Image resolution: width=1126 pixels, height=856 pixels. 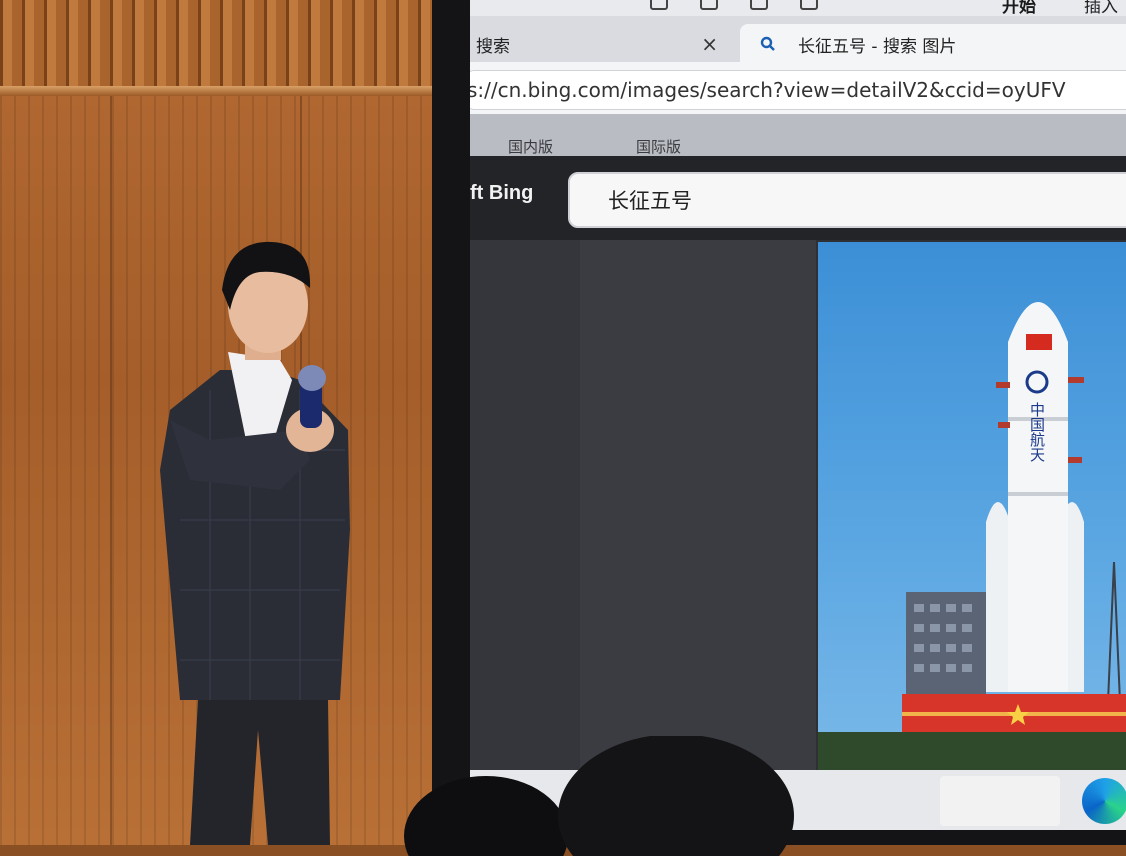 What do you see at coordinates (260, 772) in the screenshot?
I see `presenter-trousers` at bounding box center [260, 772].